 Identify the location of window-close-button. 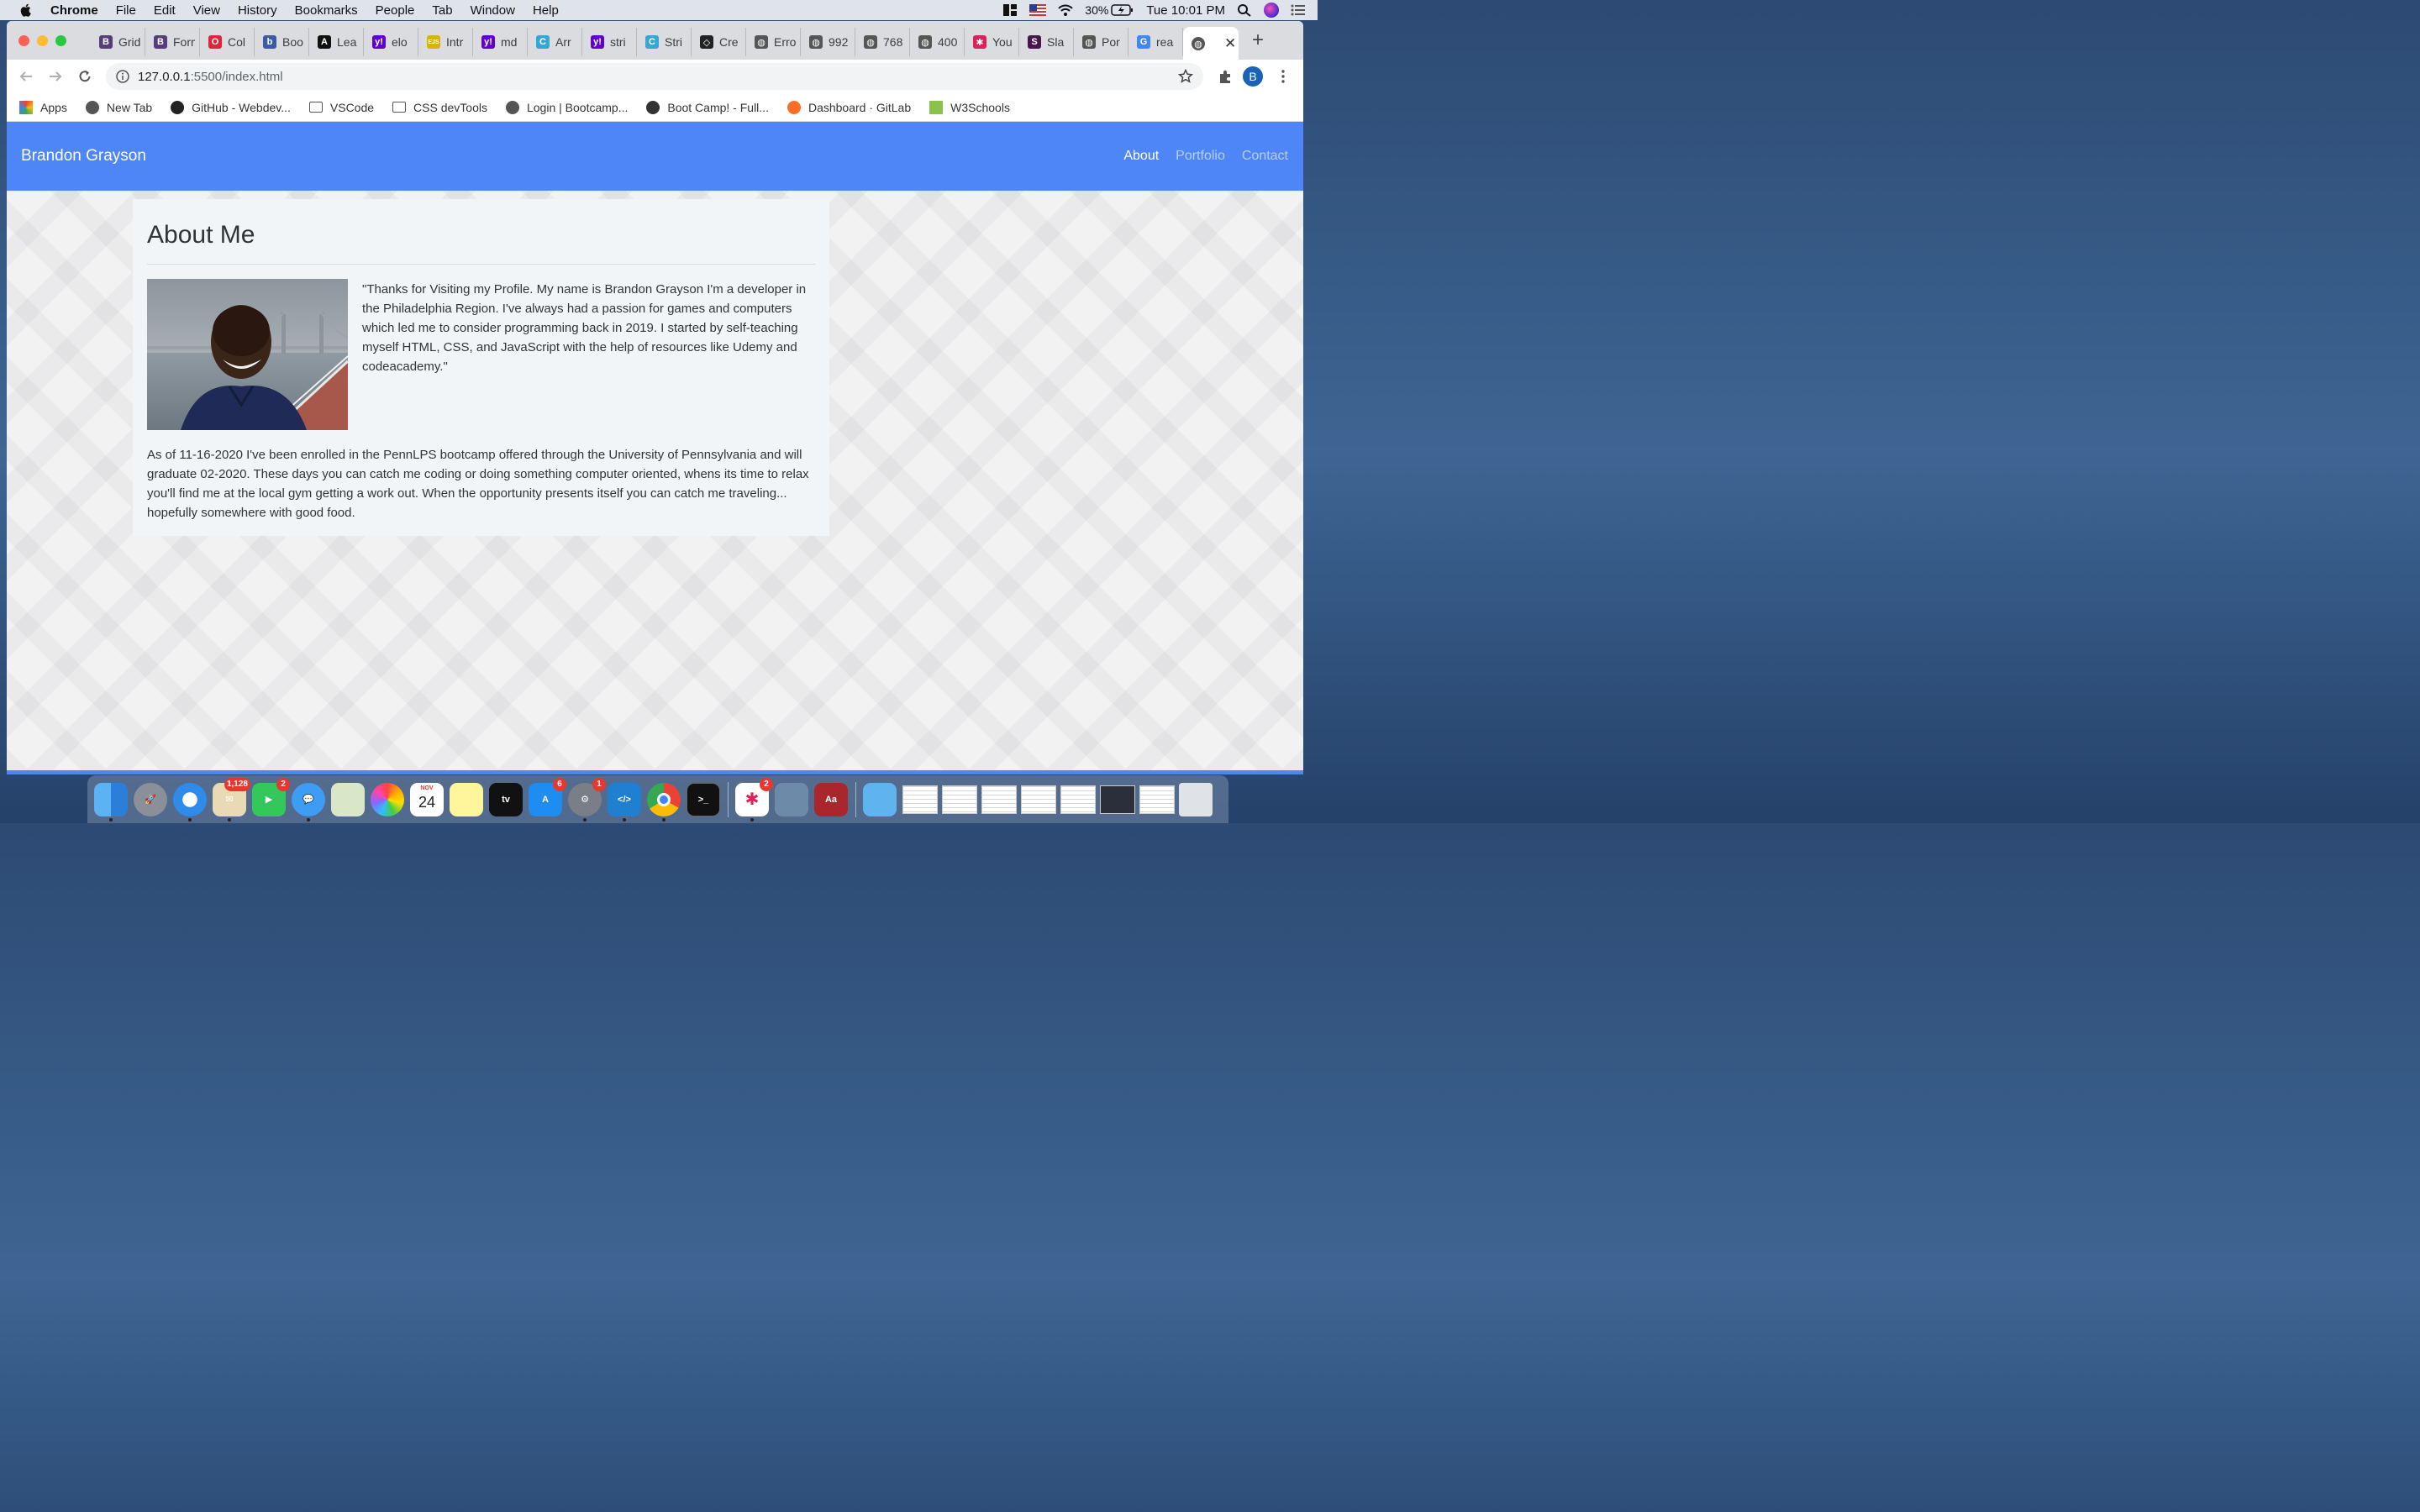
(23, 40).